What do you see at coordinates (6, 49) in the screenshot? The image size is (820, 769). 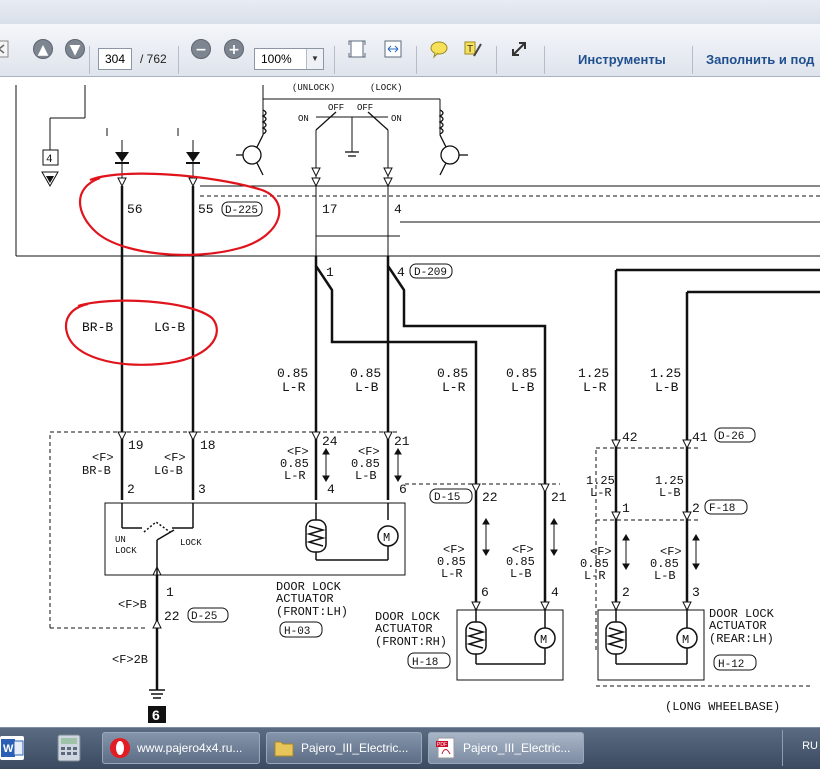 I see `close-icon` at bounding box center [6, 49].